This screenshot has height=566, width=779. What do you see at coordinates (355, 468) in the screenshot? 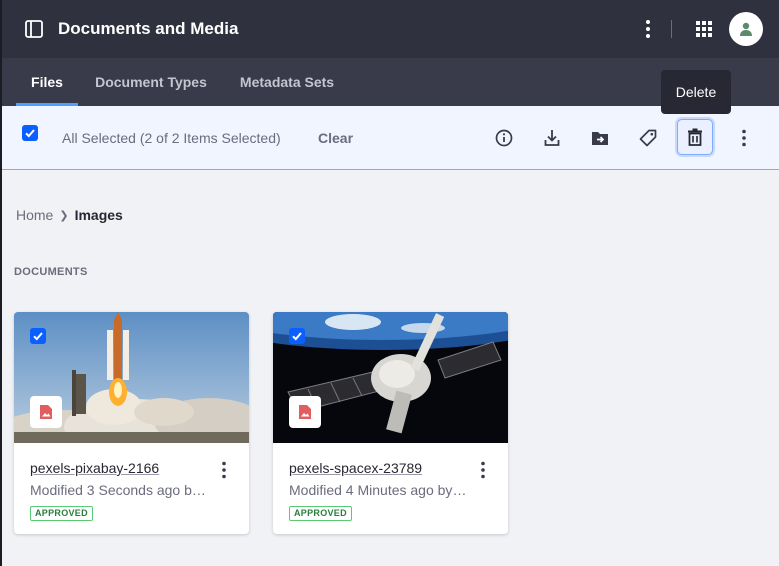
I see `document-title: pexels-spacex-23789` at bounding box center [355, 468].